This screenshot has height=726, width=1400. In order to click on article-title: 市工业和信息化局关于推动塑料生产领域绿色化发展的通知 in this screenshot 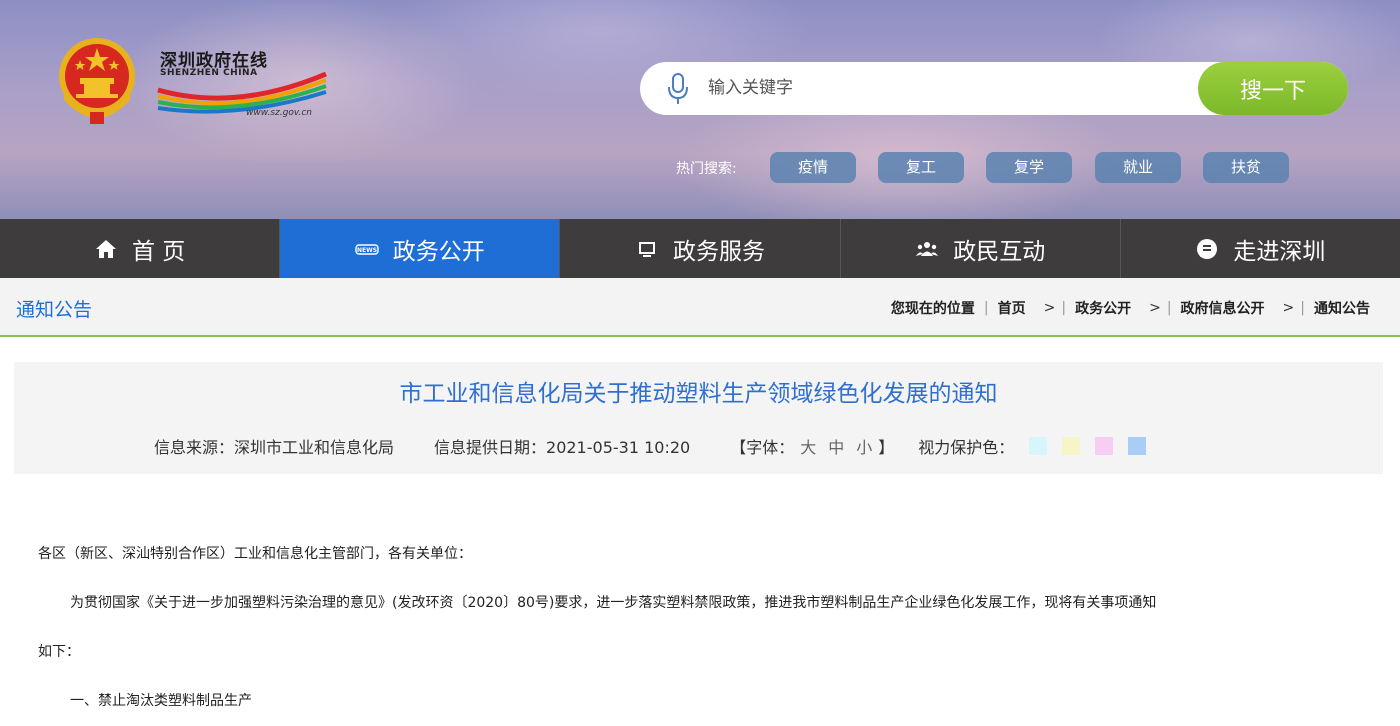, I will do `click(698, 394)`.